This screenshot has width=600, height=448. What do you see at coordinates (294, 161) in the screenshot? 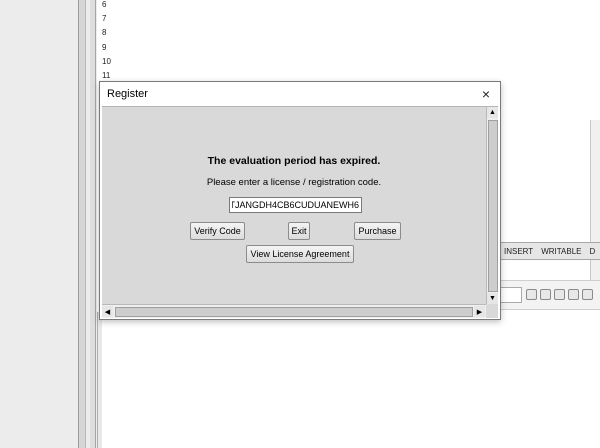
I see `expired-headline: The evaluation period has expired.` at bounding box center [294, 161].